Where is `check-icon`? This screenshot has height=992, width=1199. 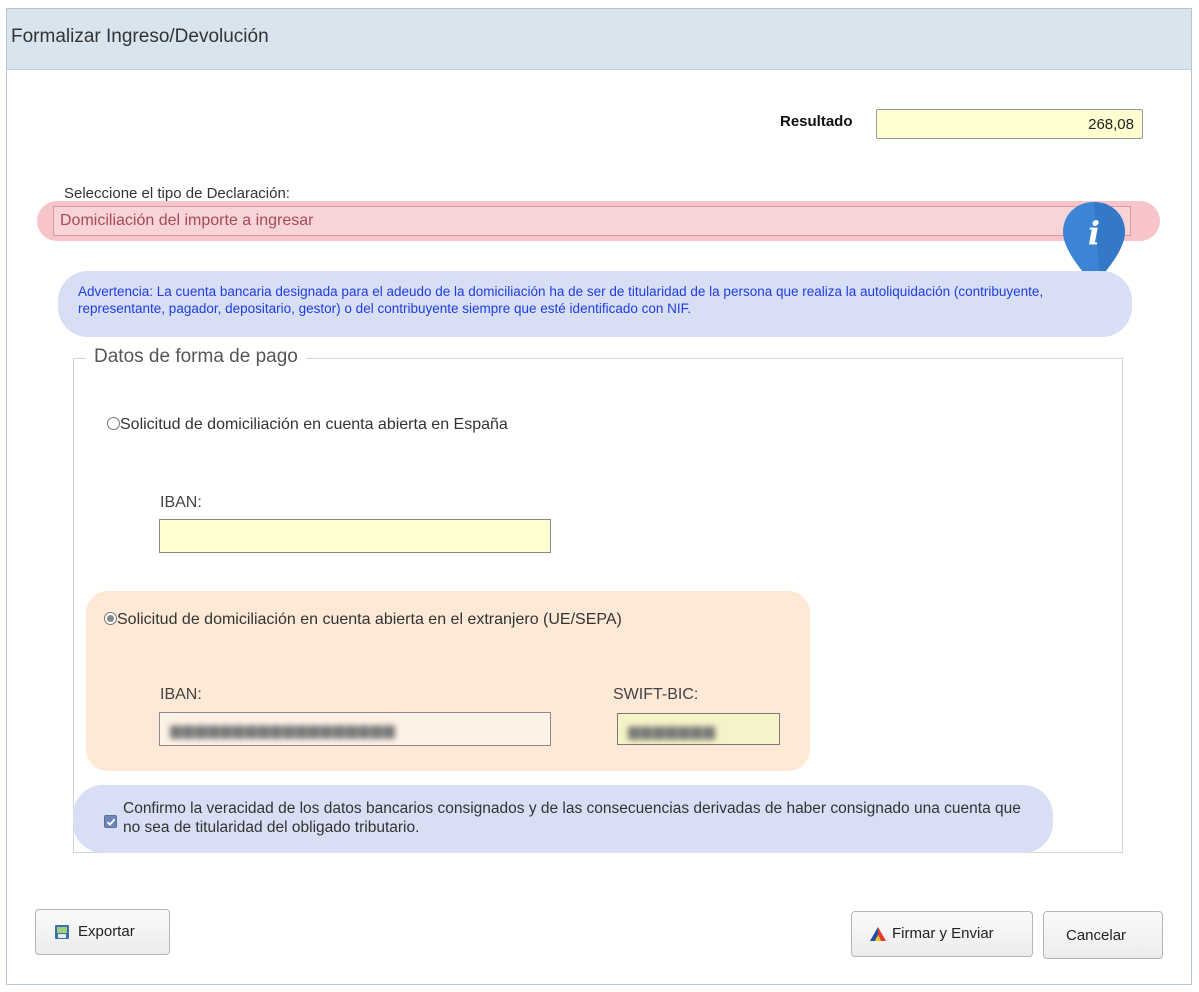 check-icon is located at coordinates (111, 822).